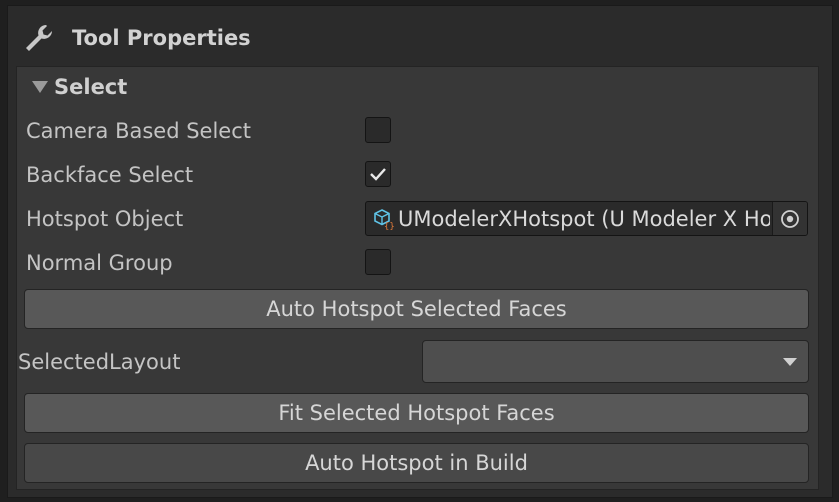  What do you see at coordinates (105, 219) in the screenshot?
I see `hotspot-object-label: Hotspot Object` at bounding box center [105, 219].